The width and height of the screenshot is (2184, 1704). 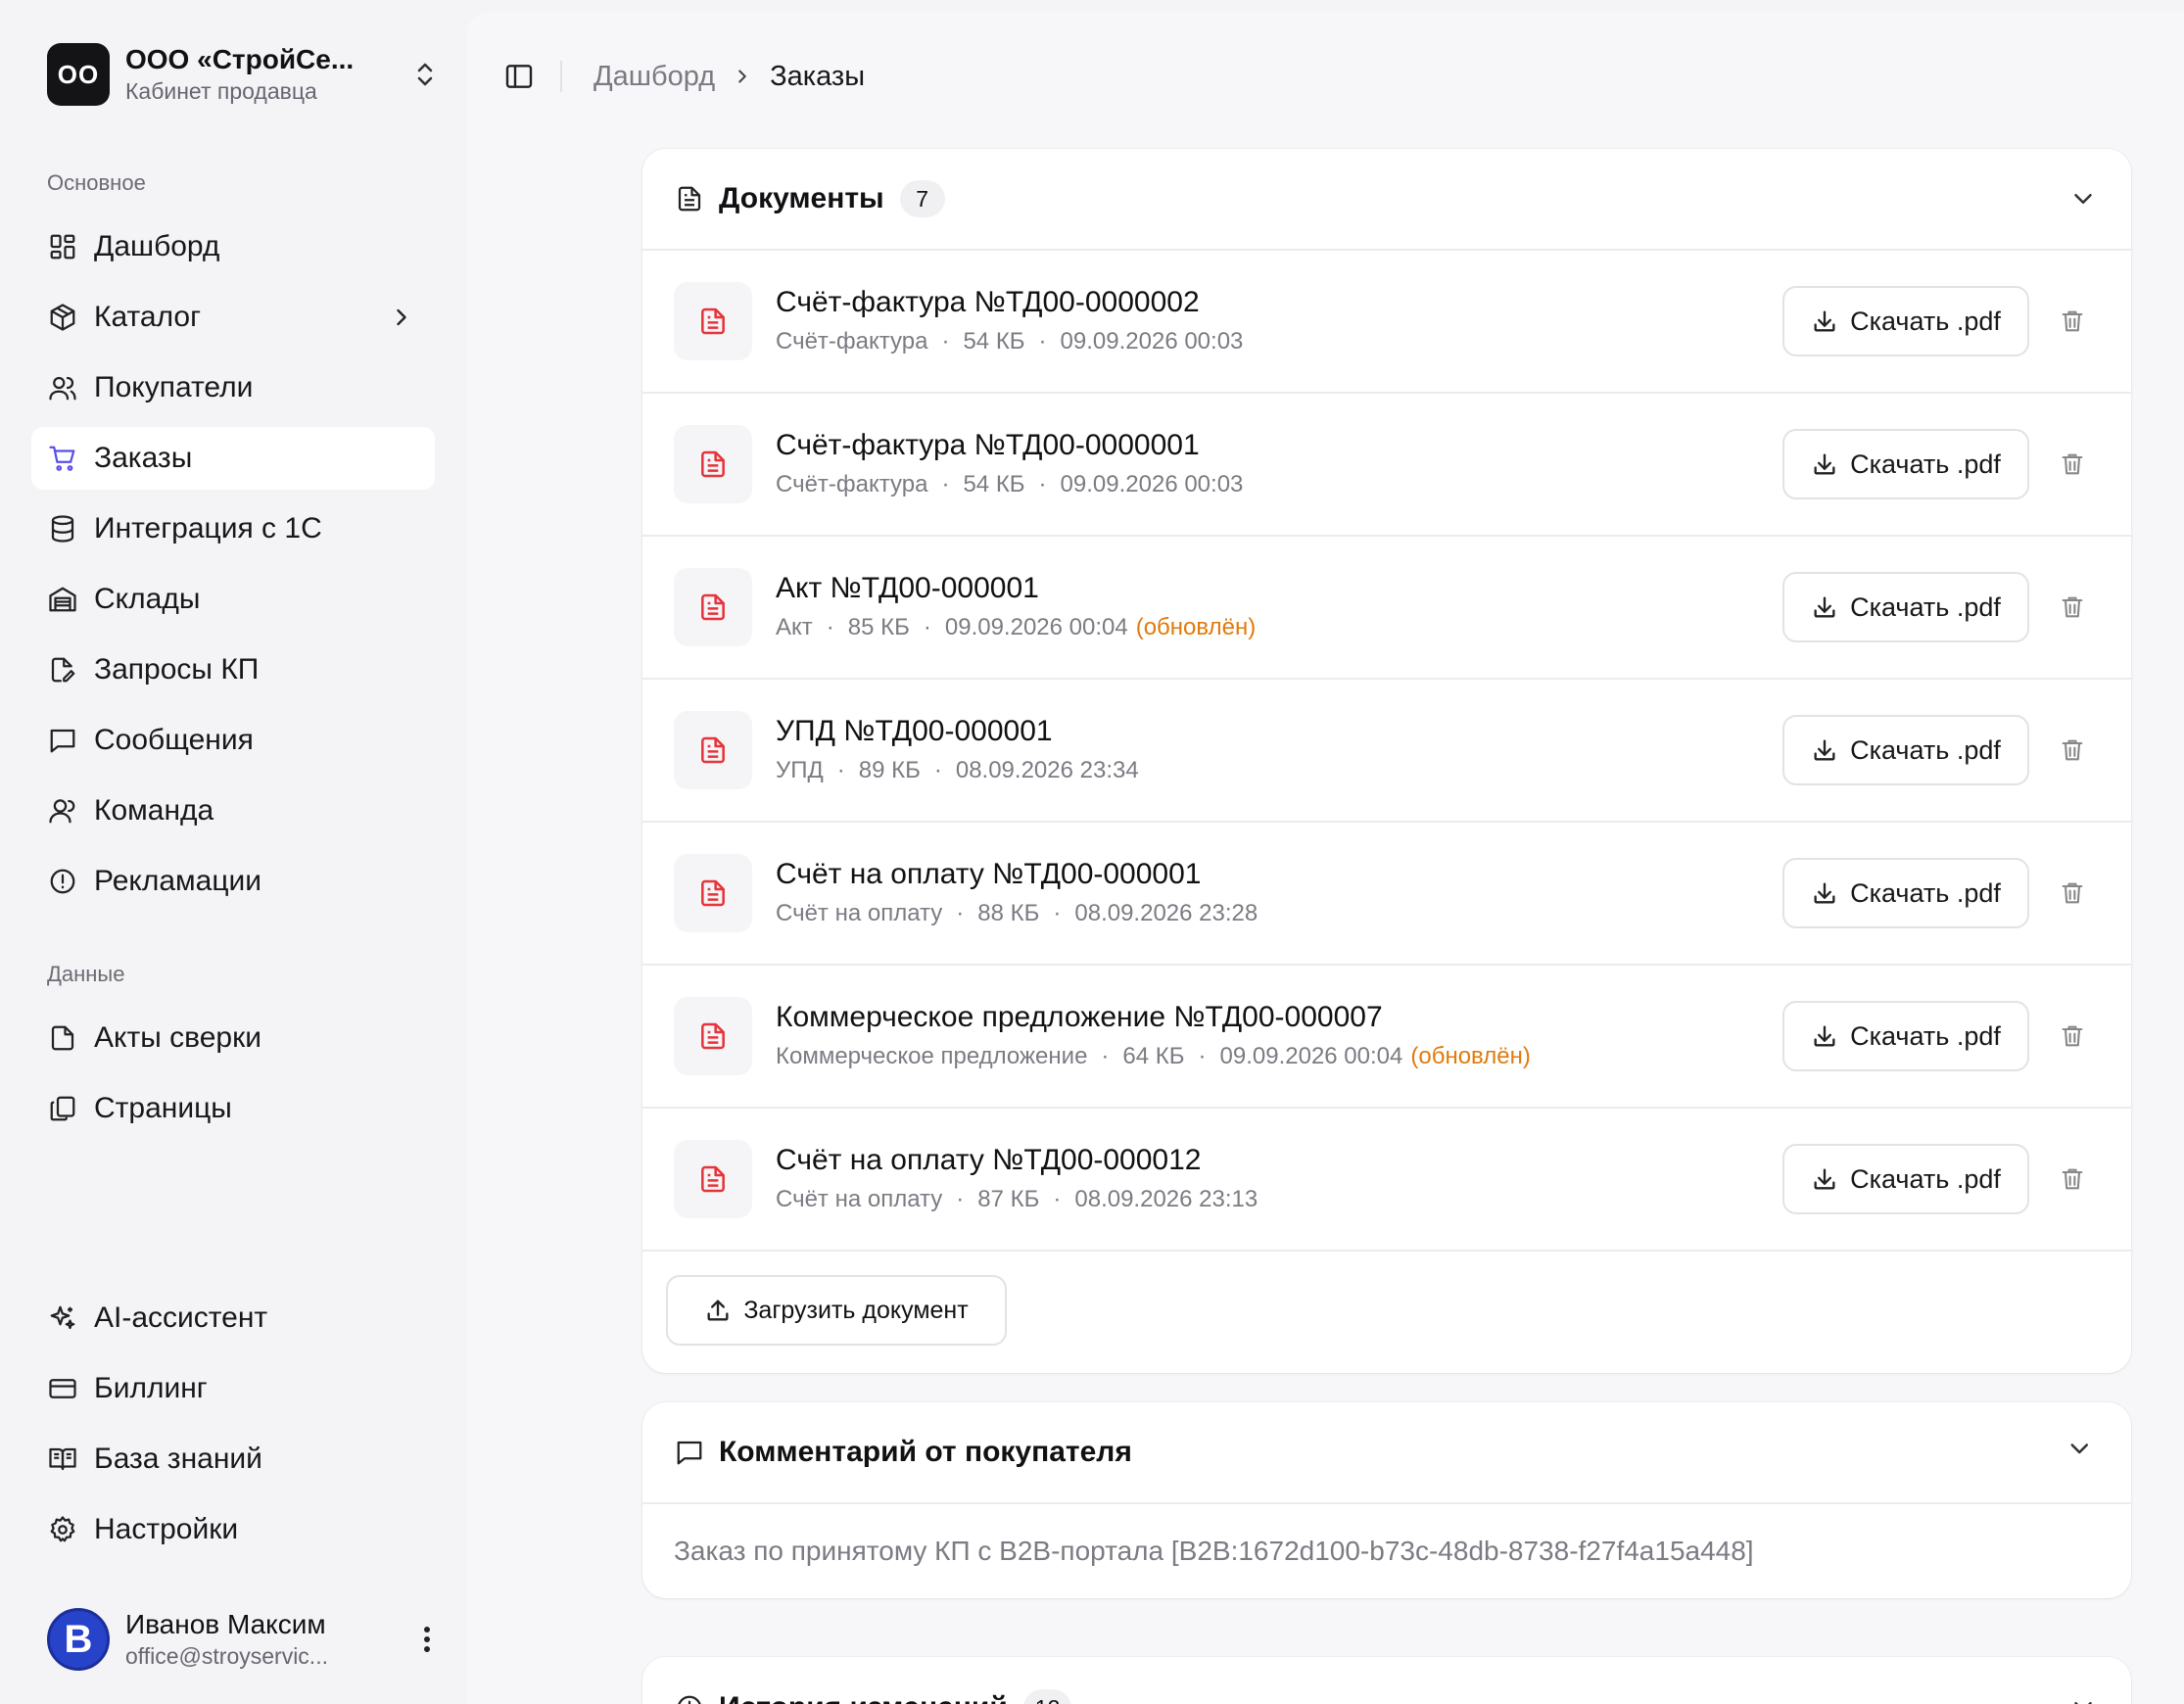 I want to click on sidebar-item-warehouses: Склады, so click(x=233, y=599).